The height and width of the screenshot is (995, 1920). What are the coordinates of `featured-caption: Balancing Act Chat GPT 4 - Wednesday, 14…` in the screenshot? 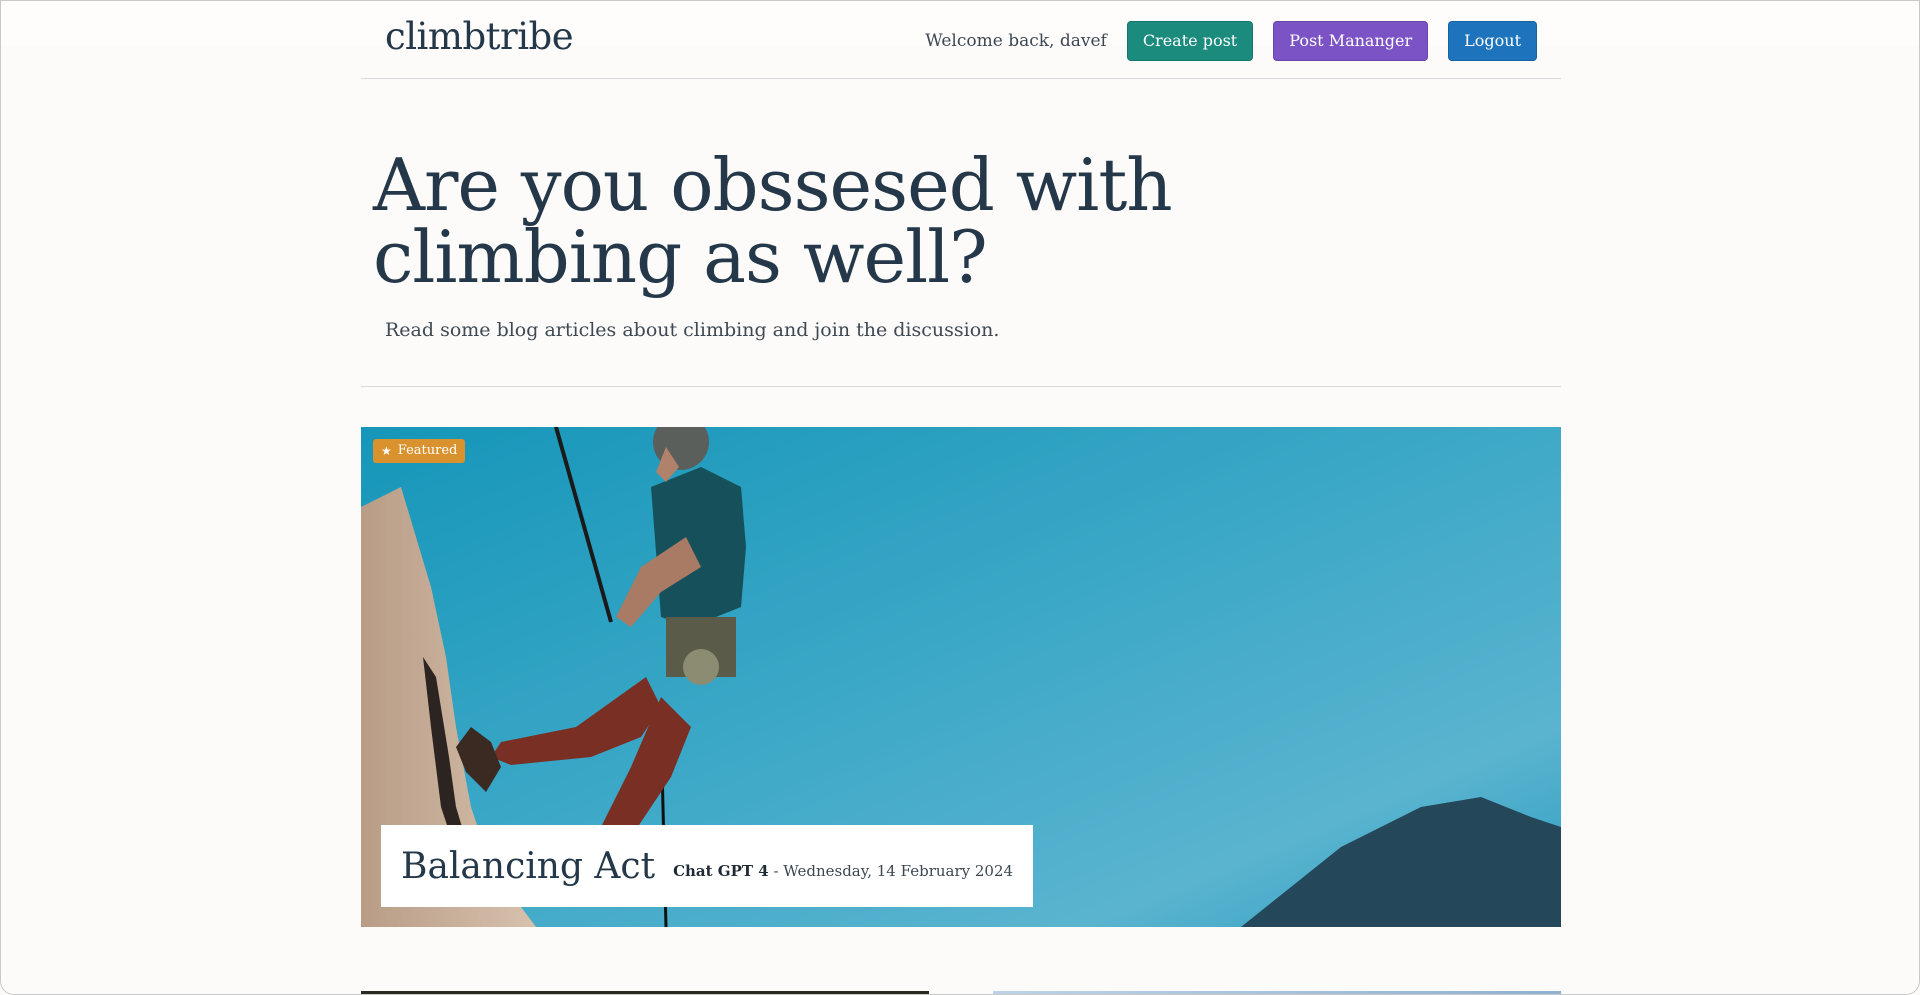 It's located at (707, 866).